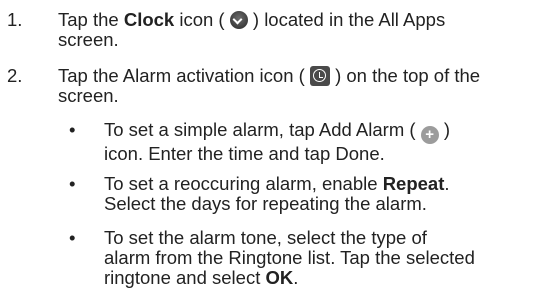  I want to click on step-text-part: icon (, so click(202, 19).